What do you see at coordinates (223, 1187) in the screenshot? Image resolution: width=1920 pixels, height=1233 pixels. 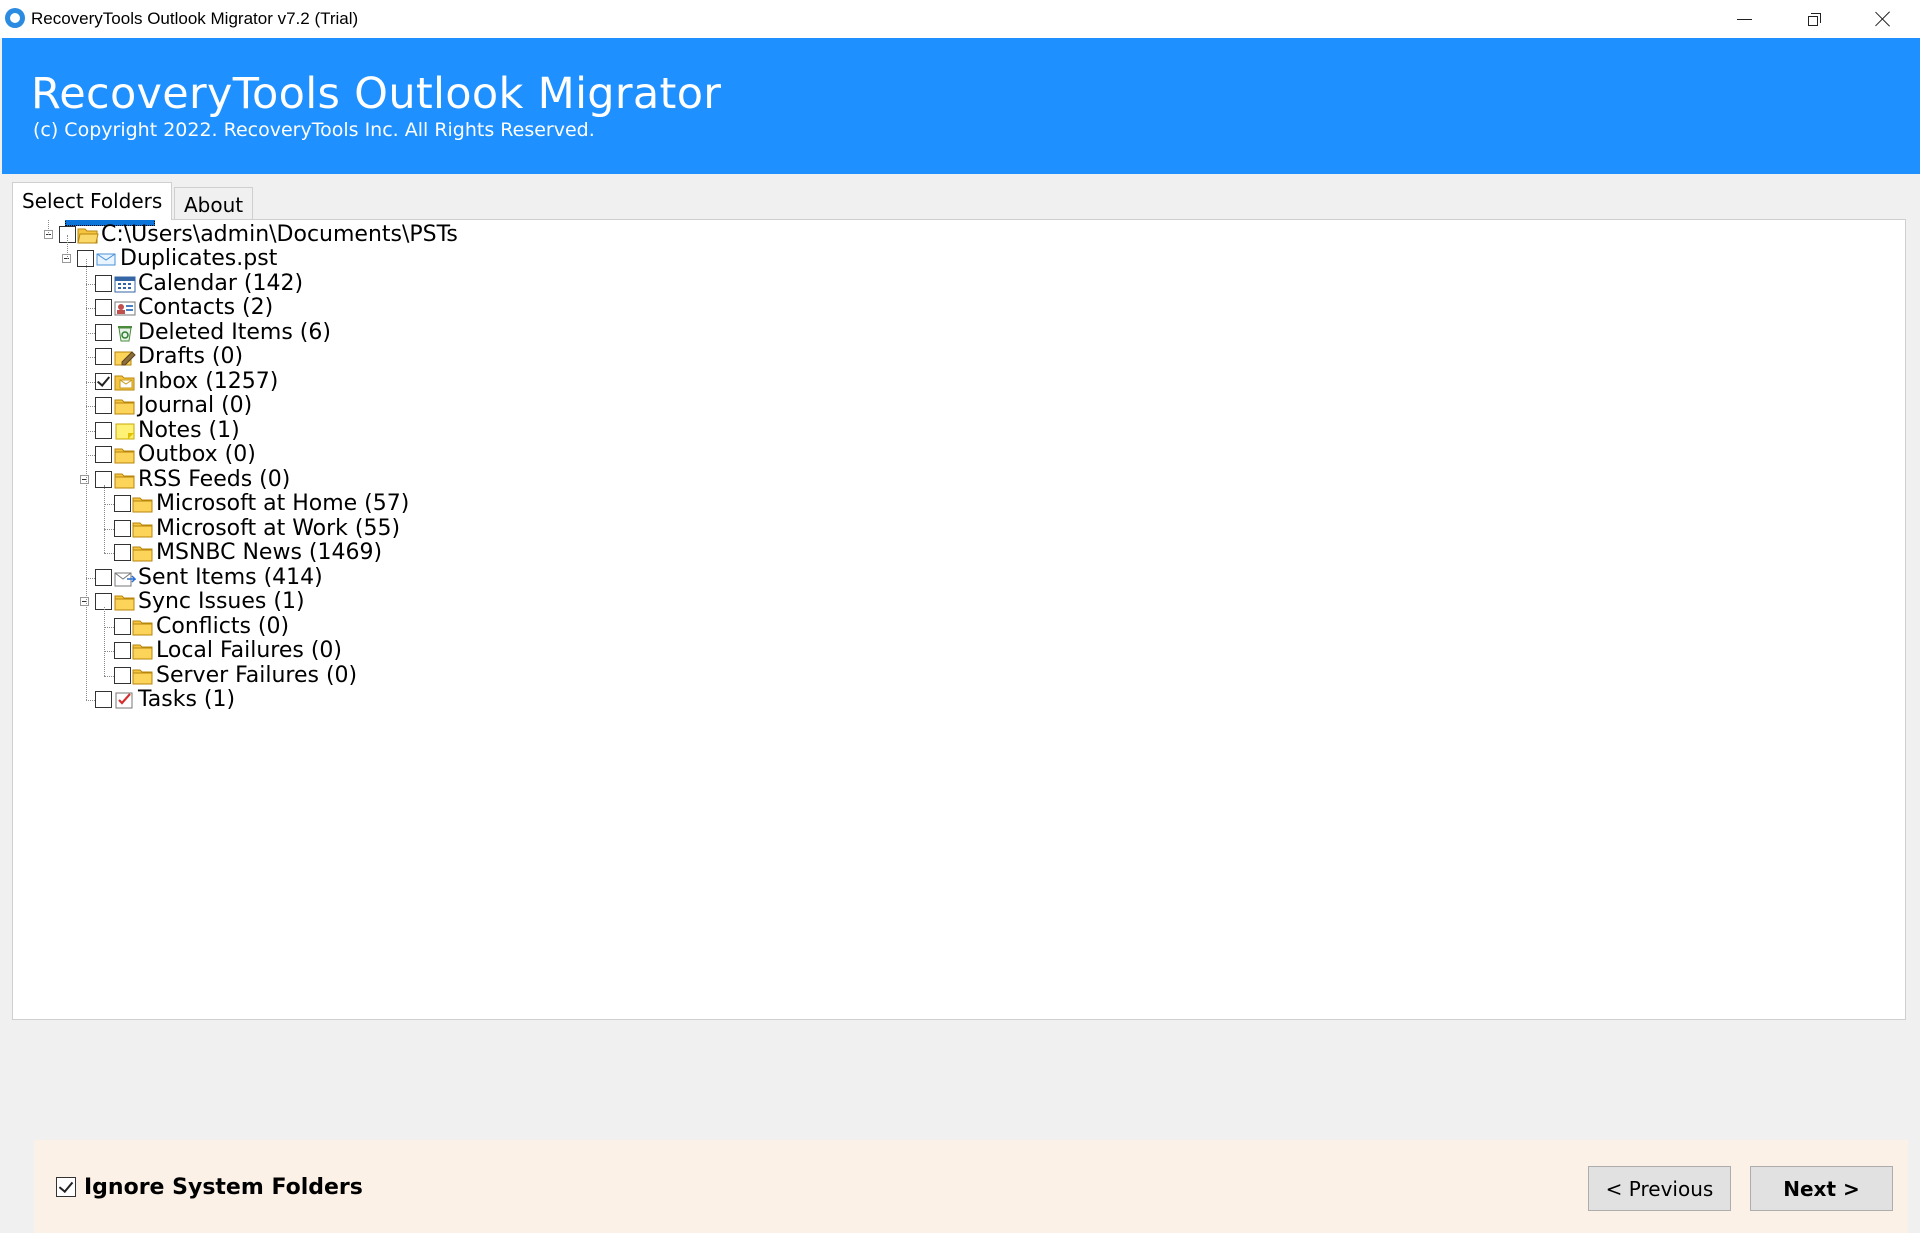 I see `ignore-system-folders-label: Ignore System Folders` at bounding box center [223, 1187].